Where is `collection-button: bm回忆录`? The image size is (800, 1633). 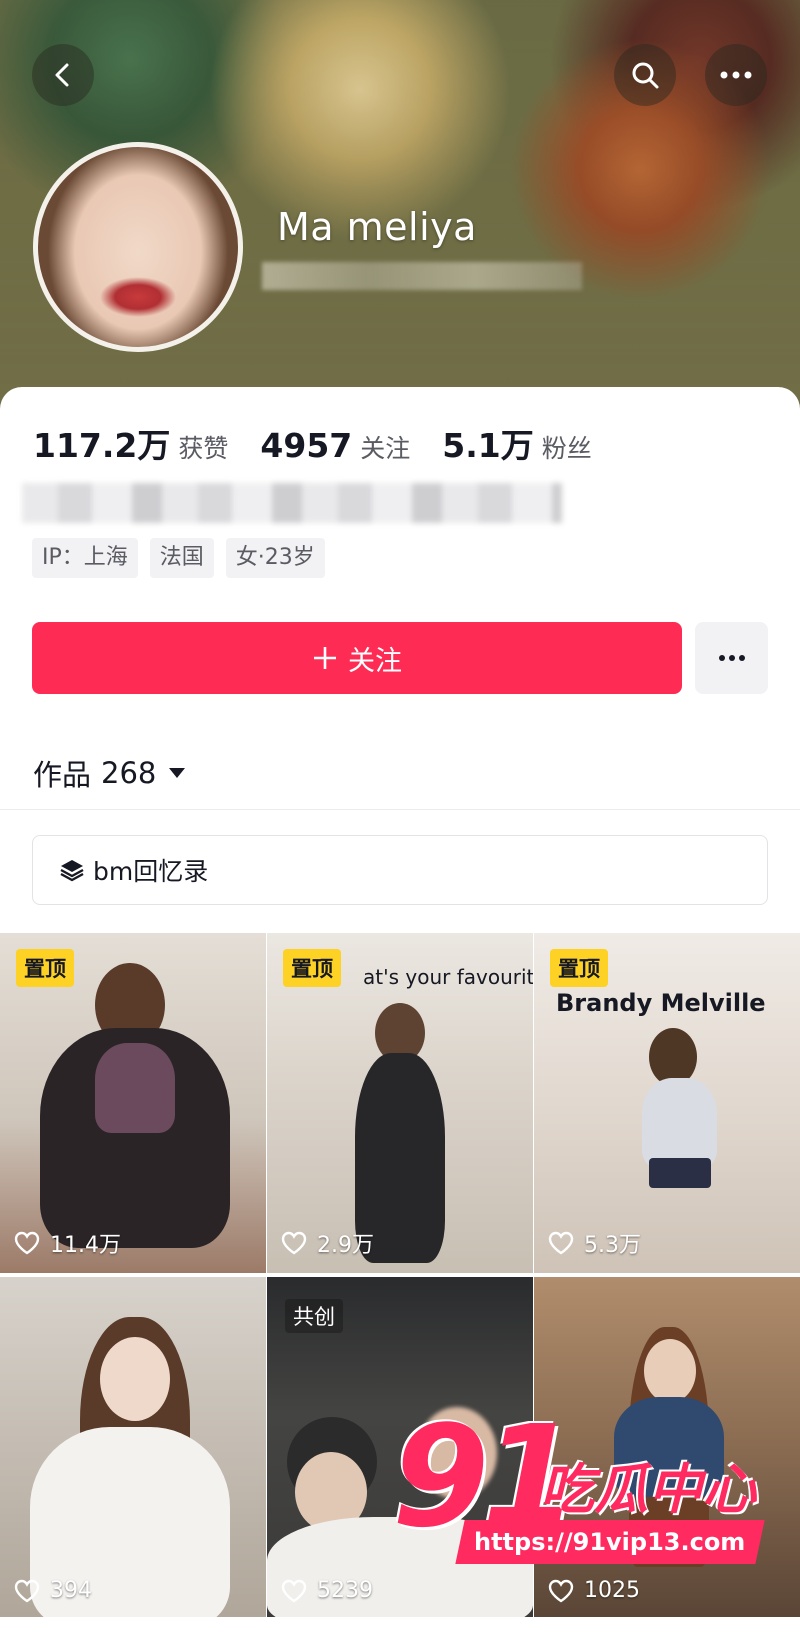 collection-button: bm回忆录 is located at coordinates (400, 870).